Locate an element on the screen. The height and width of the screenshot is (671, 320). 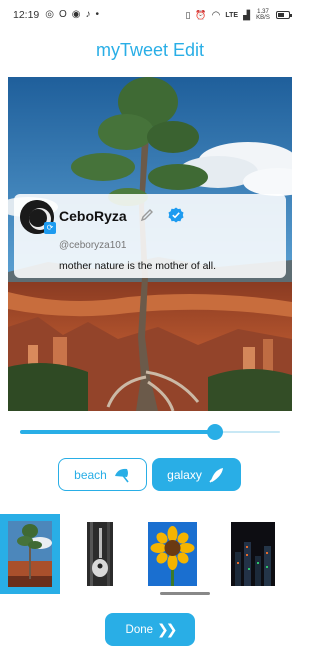
messenger-alt-icon: ◉ is located at coordinates (76, 14).